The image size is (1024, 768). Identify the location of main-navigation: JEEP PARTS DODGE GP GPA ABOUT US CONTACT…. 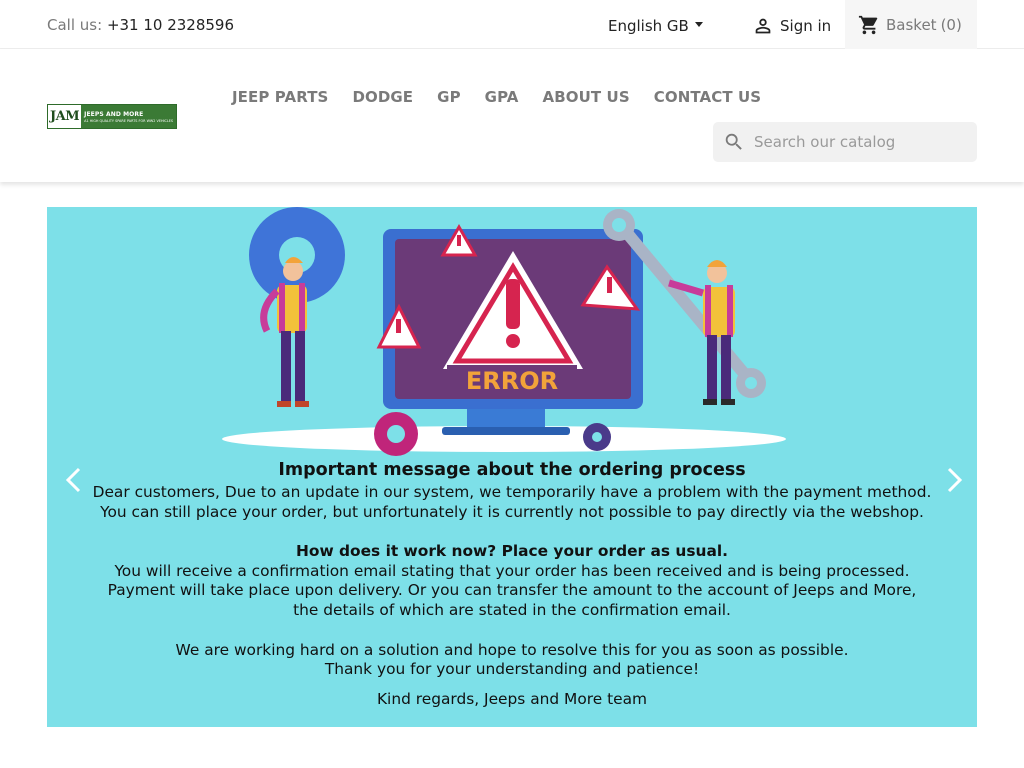
(508, 97).